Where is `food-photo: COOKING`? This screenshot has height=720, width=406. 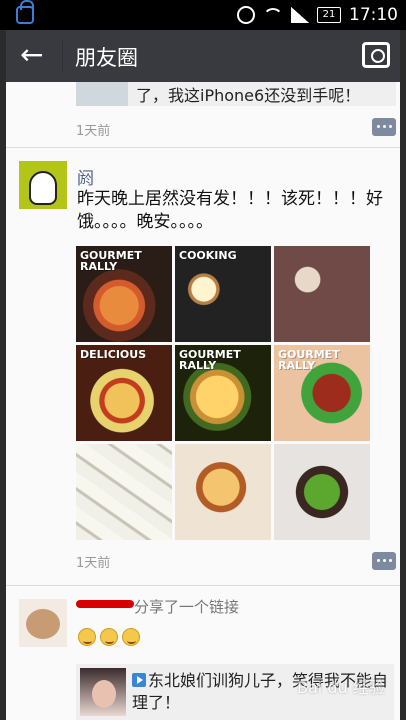
food-photo: COOKING is located at coordinates (223, 294).